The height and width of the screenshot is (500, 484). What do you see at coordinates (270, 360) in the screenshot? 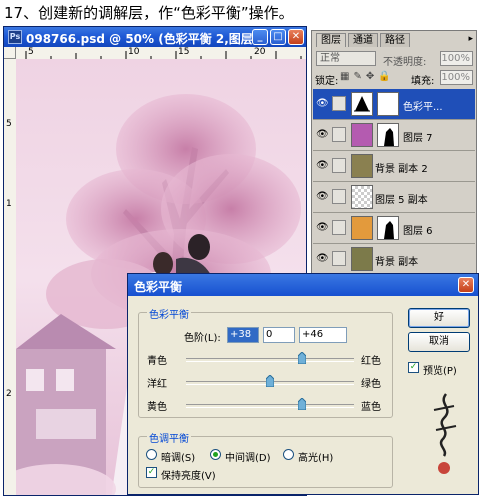
I see `cyan-red-track` at bounding box center [270, 360].